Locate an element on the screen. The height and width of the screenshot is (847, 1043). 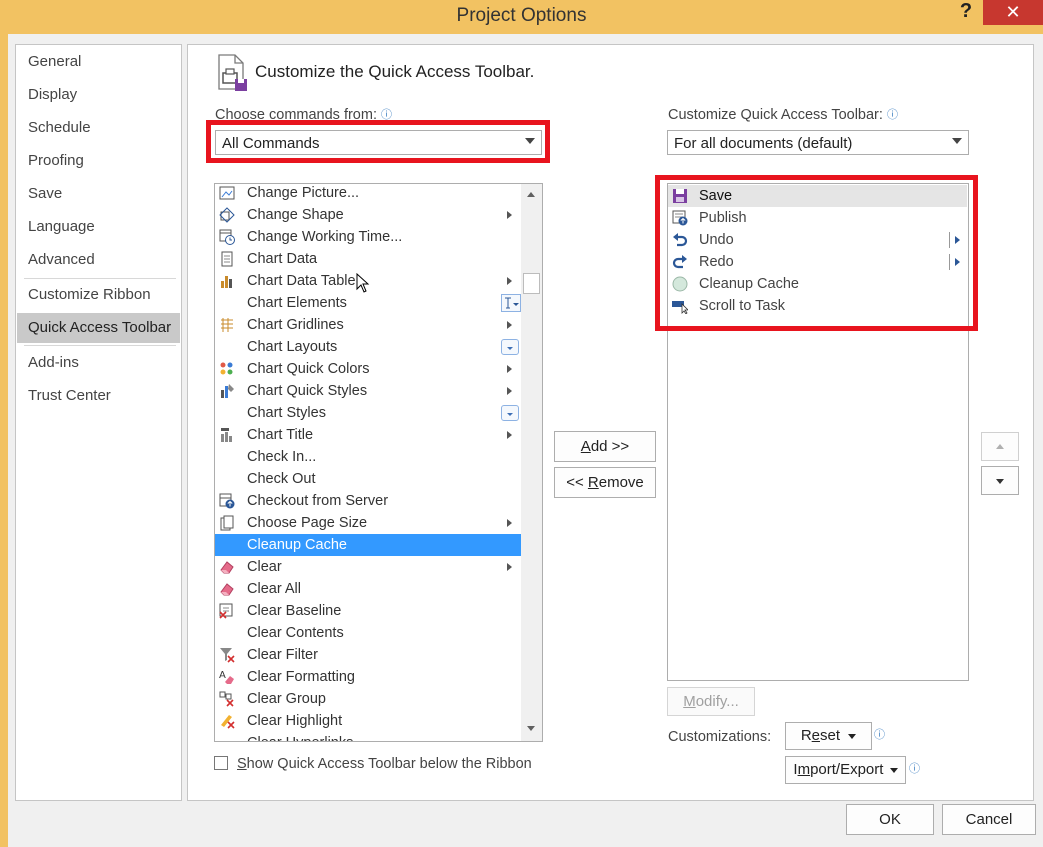
styles-icon is located at coordinates (227, 391).